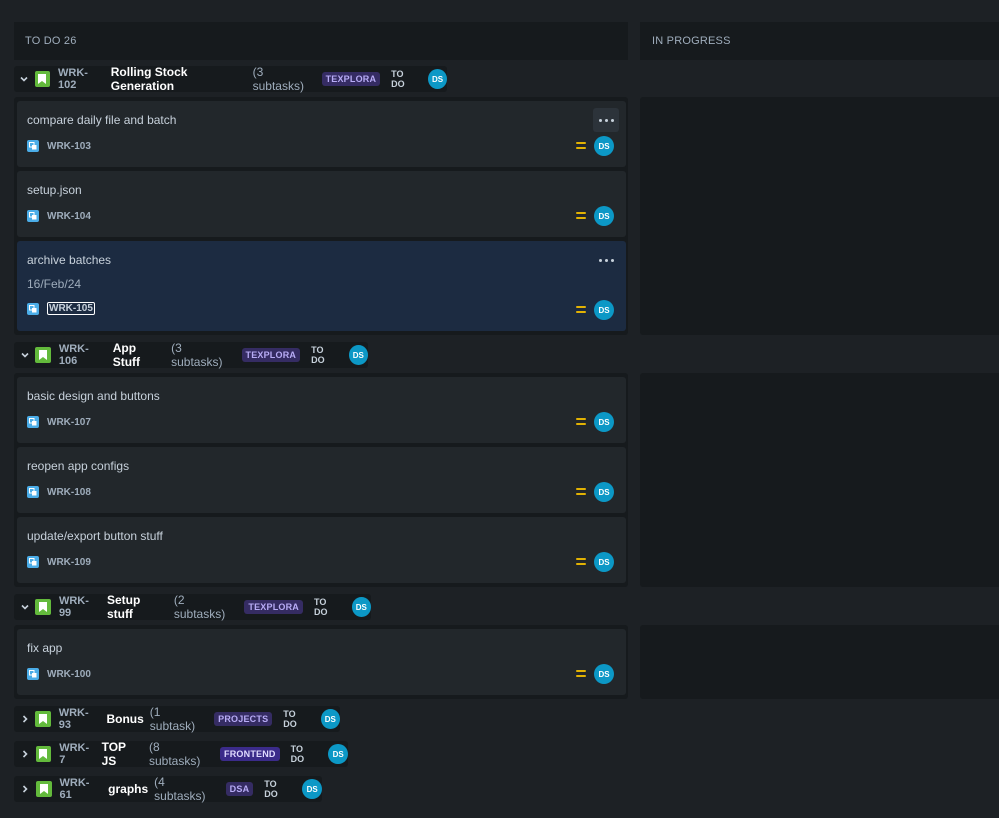 This screenshot has height=818, width=999. I want to click on parent-issue-title: App Stuff, so click(139, 355).